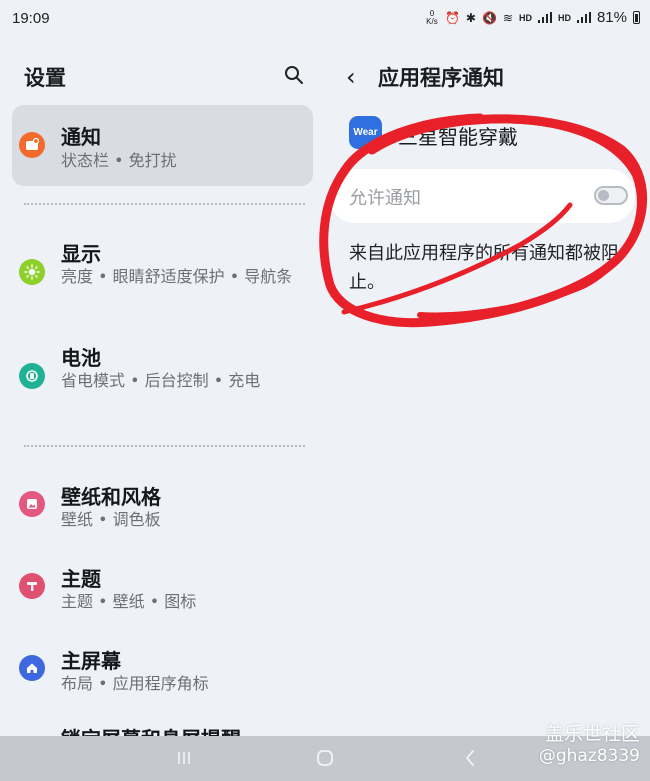 This screenshot has width=650, height=781. I want to click on settings-item-wallpaper-title: 壁纸和风格, so click(111, 497).